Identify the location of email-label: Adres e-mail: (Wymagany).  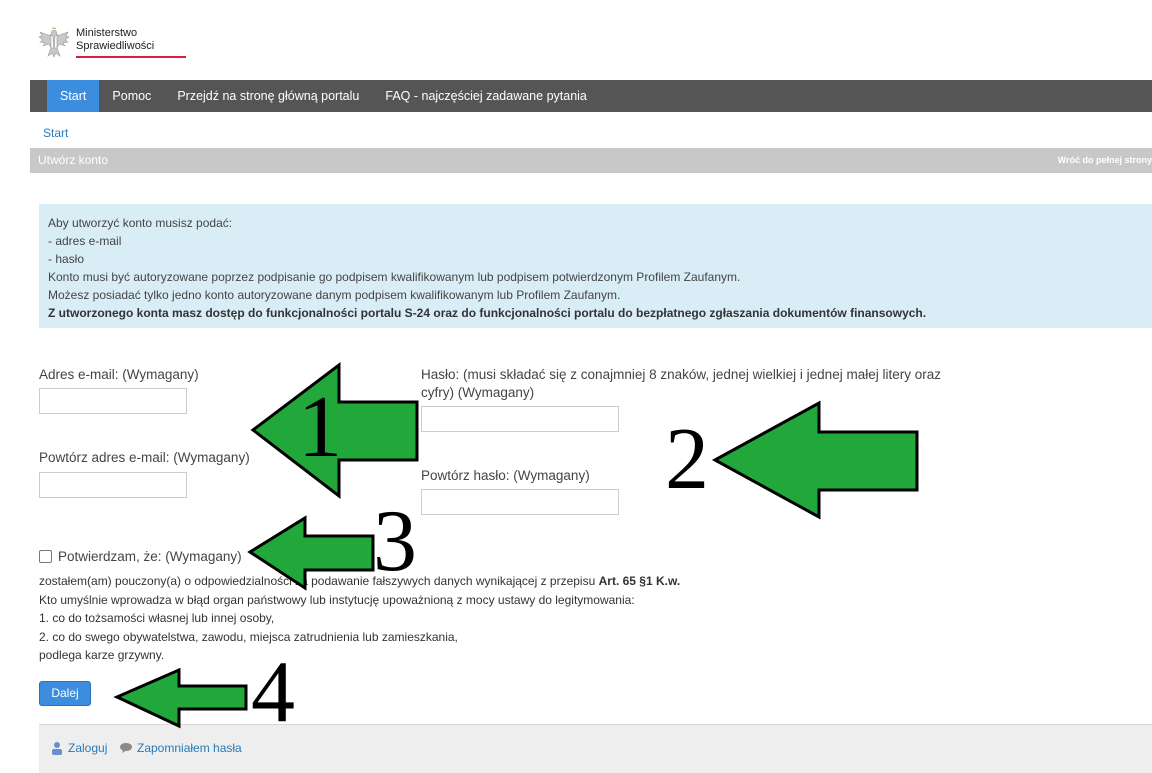
(119, 374).